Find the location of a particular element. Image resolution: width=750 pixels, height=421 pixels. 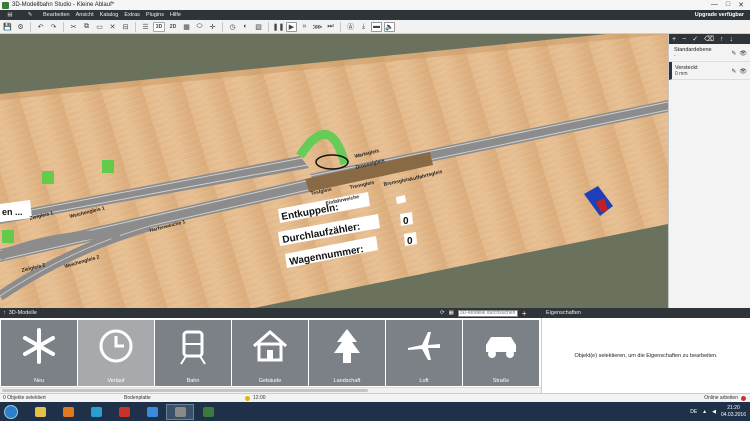

move-down-icon: ↓ is located at coordinates (731, 39).